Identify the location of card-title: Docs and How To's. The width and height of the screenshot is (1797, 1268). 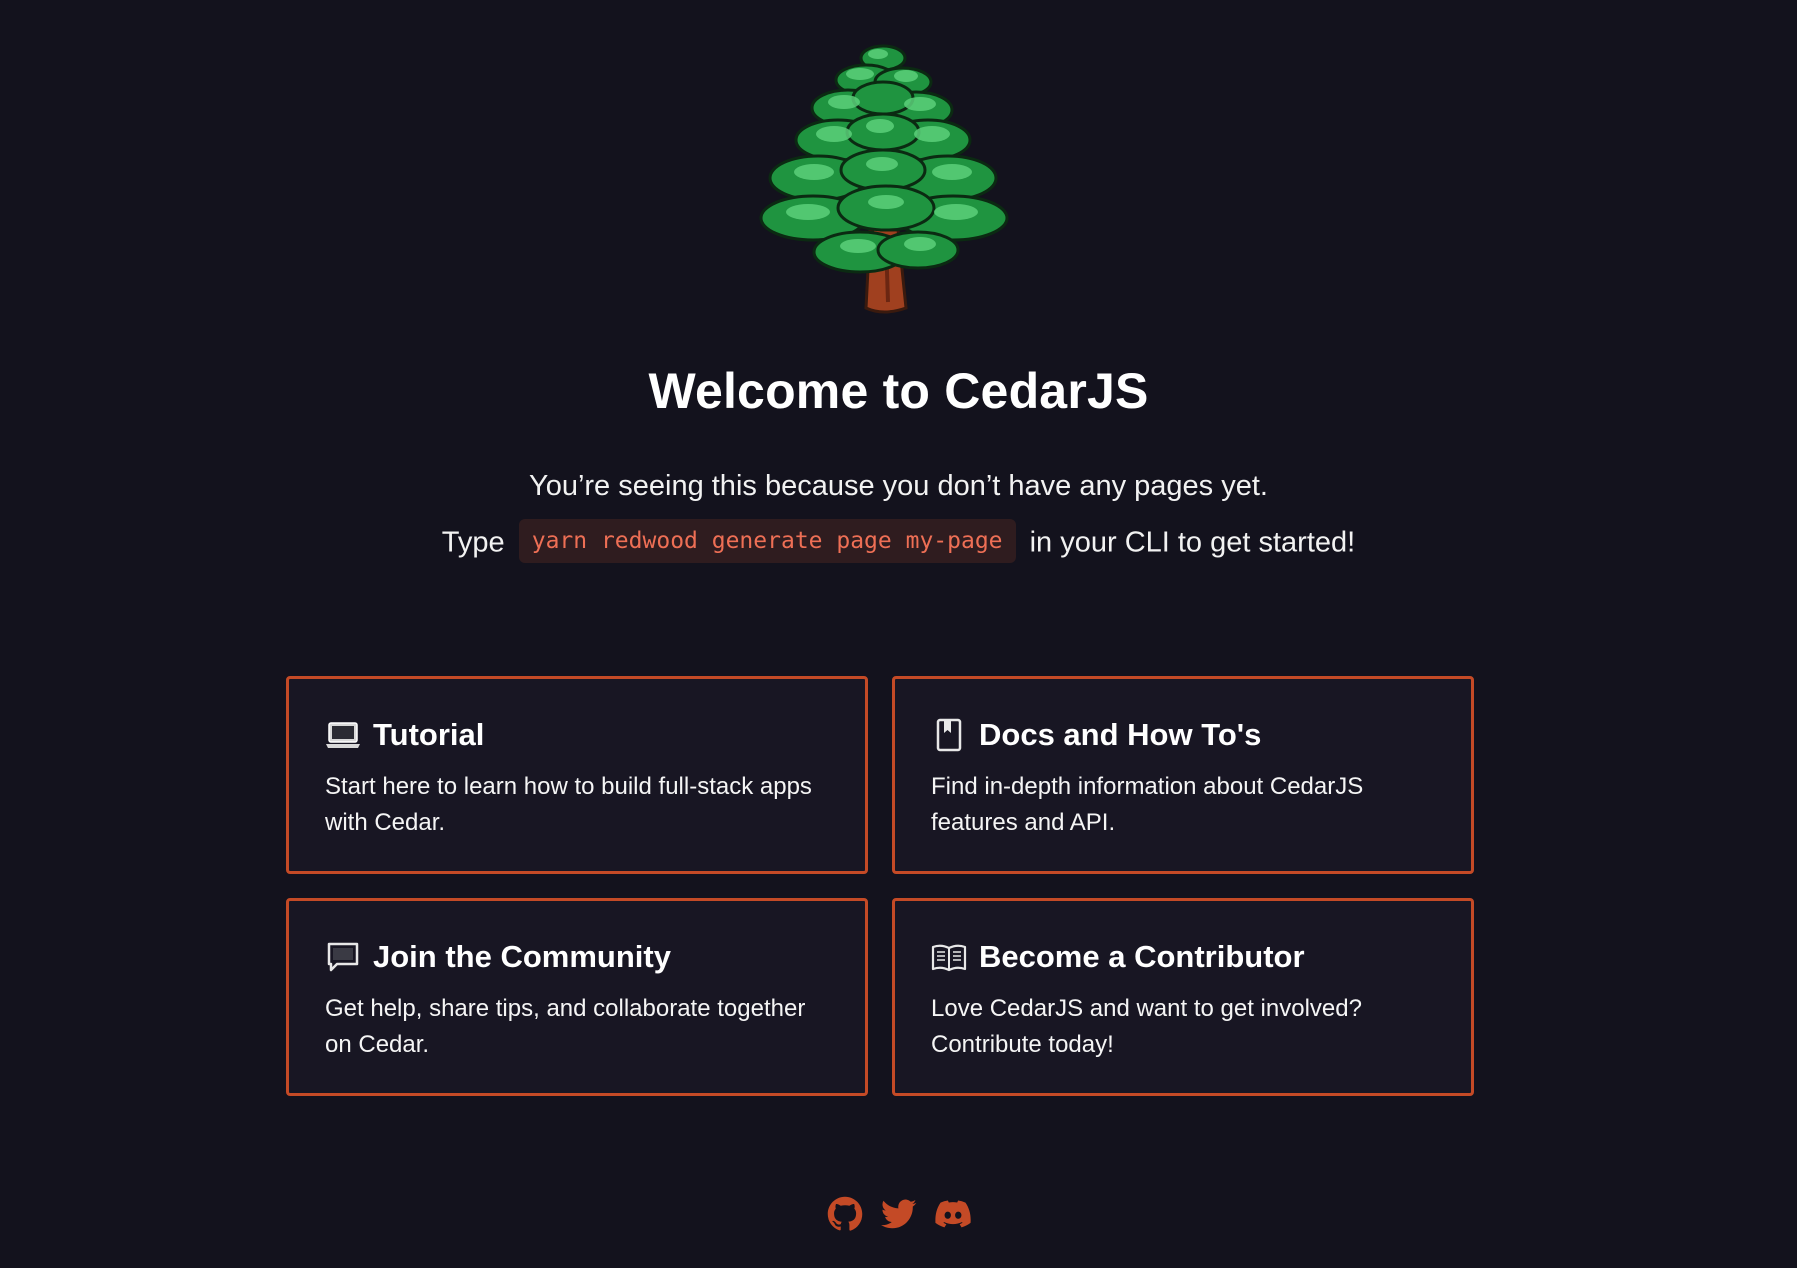
(1120, 734).